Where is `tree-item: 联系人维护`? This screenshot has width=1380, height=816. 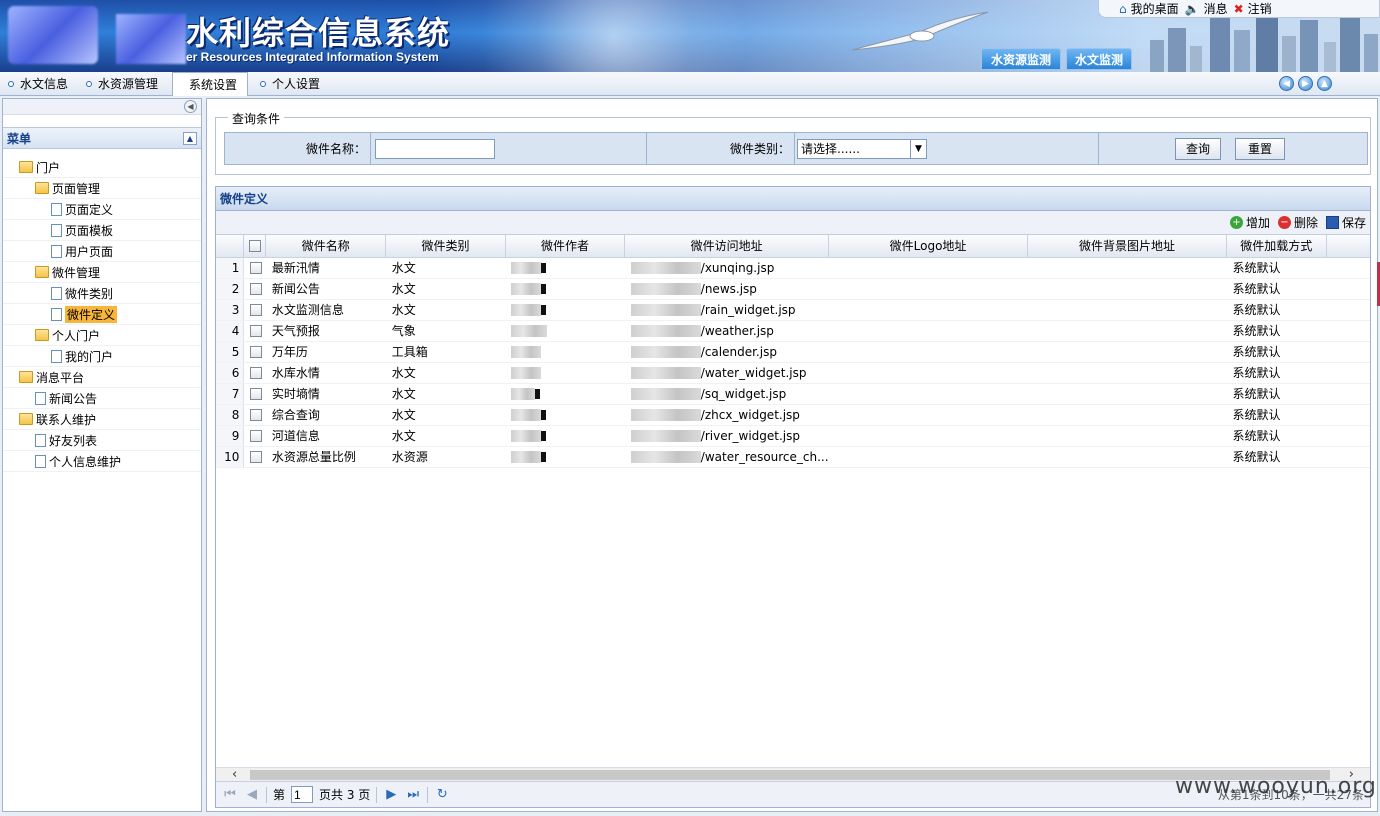
tree-item: 联系人维护 is located at coordinates (102, 419).